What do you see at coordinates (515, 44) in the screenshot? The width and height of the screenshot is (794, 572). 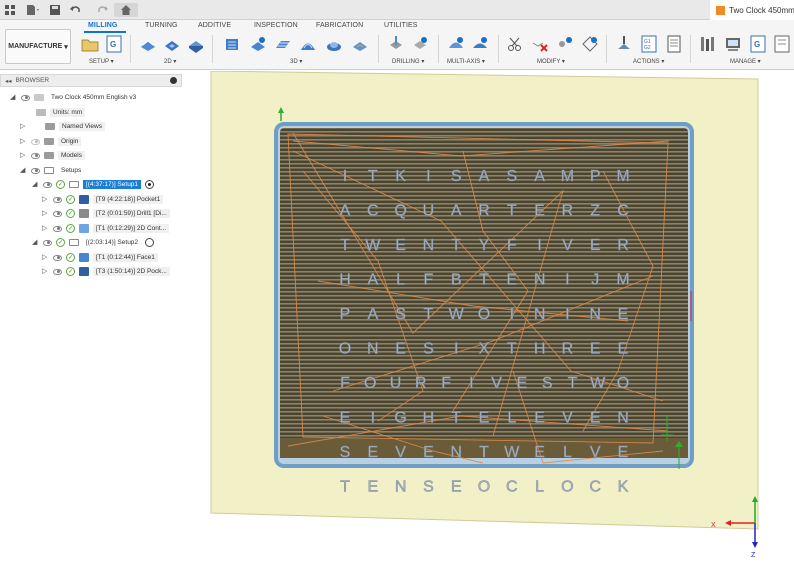 I see `scissors-icon` at bounding box center [515, 44].